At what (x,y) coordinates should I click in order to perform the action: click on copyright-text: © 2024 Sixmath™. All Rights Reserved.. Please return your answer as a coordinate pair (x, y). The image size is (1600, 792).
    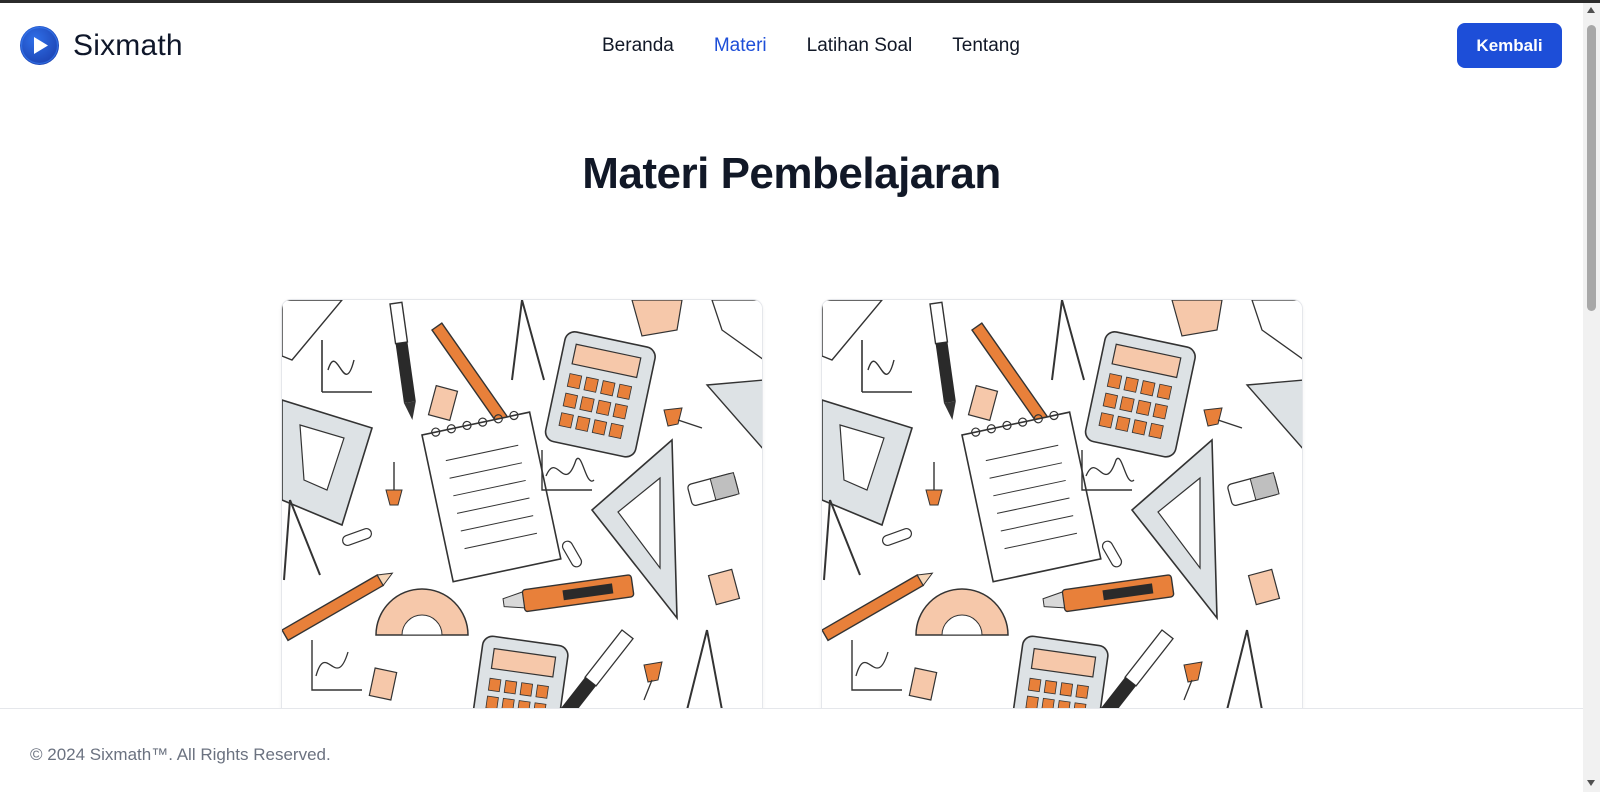
    Looking at the image, I should click on (180, 754).